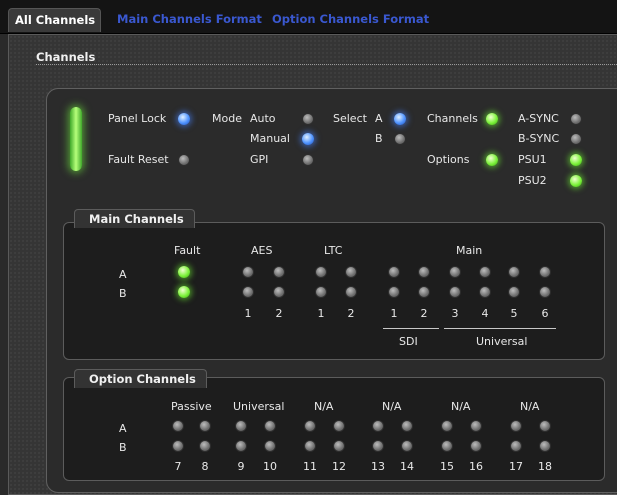  Describe the element at coordinates (530, 406) in the screenshot. I see `option-header-na-4: N/A` at that location.